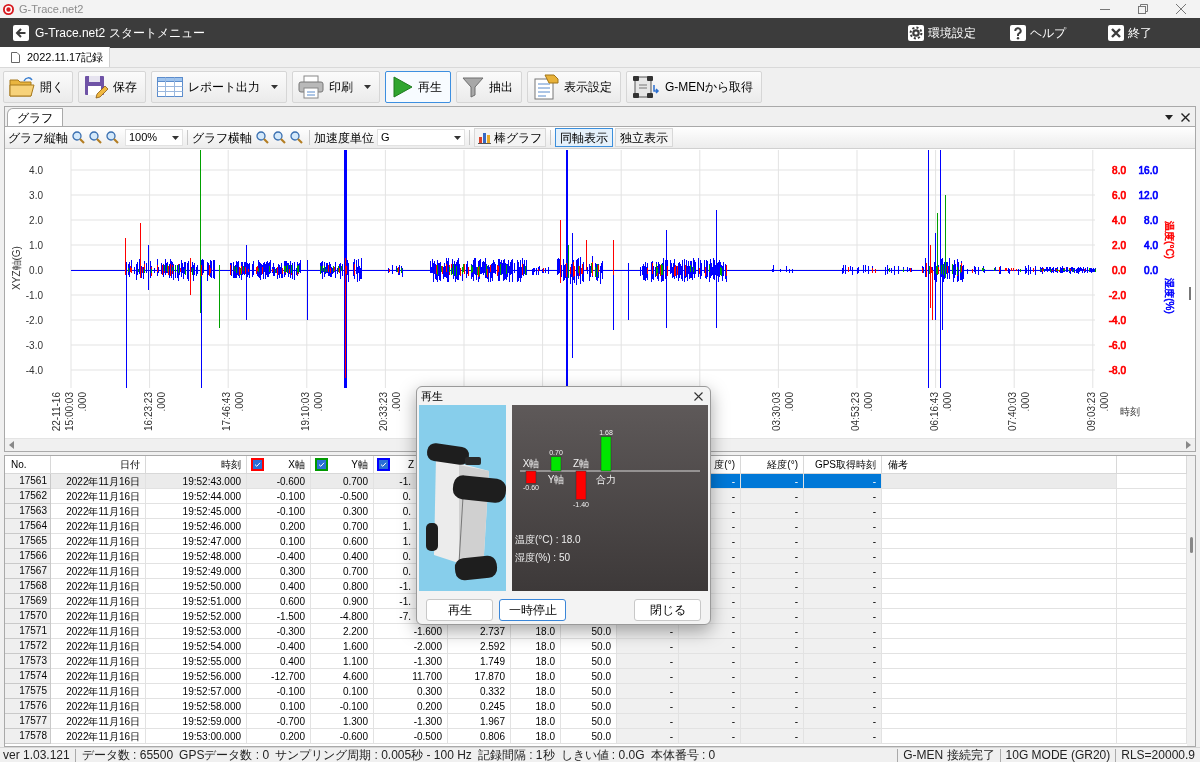  Describe the element at coordinates (36, 245) in the screenshot. I see `y-tick-label: 1.0` at that location.